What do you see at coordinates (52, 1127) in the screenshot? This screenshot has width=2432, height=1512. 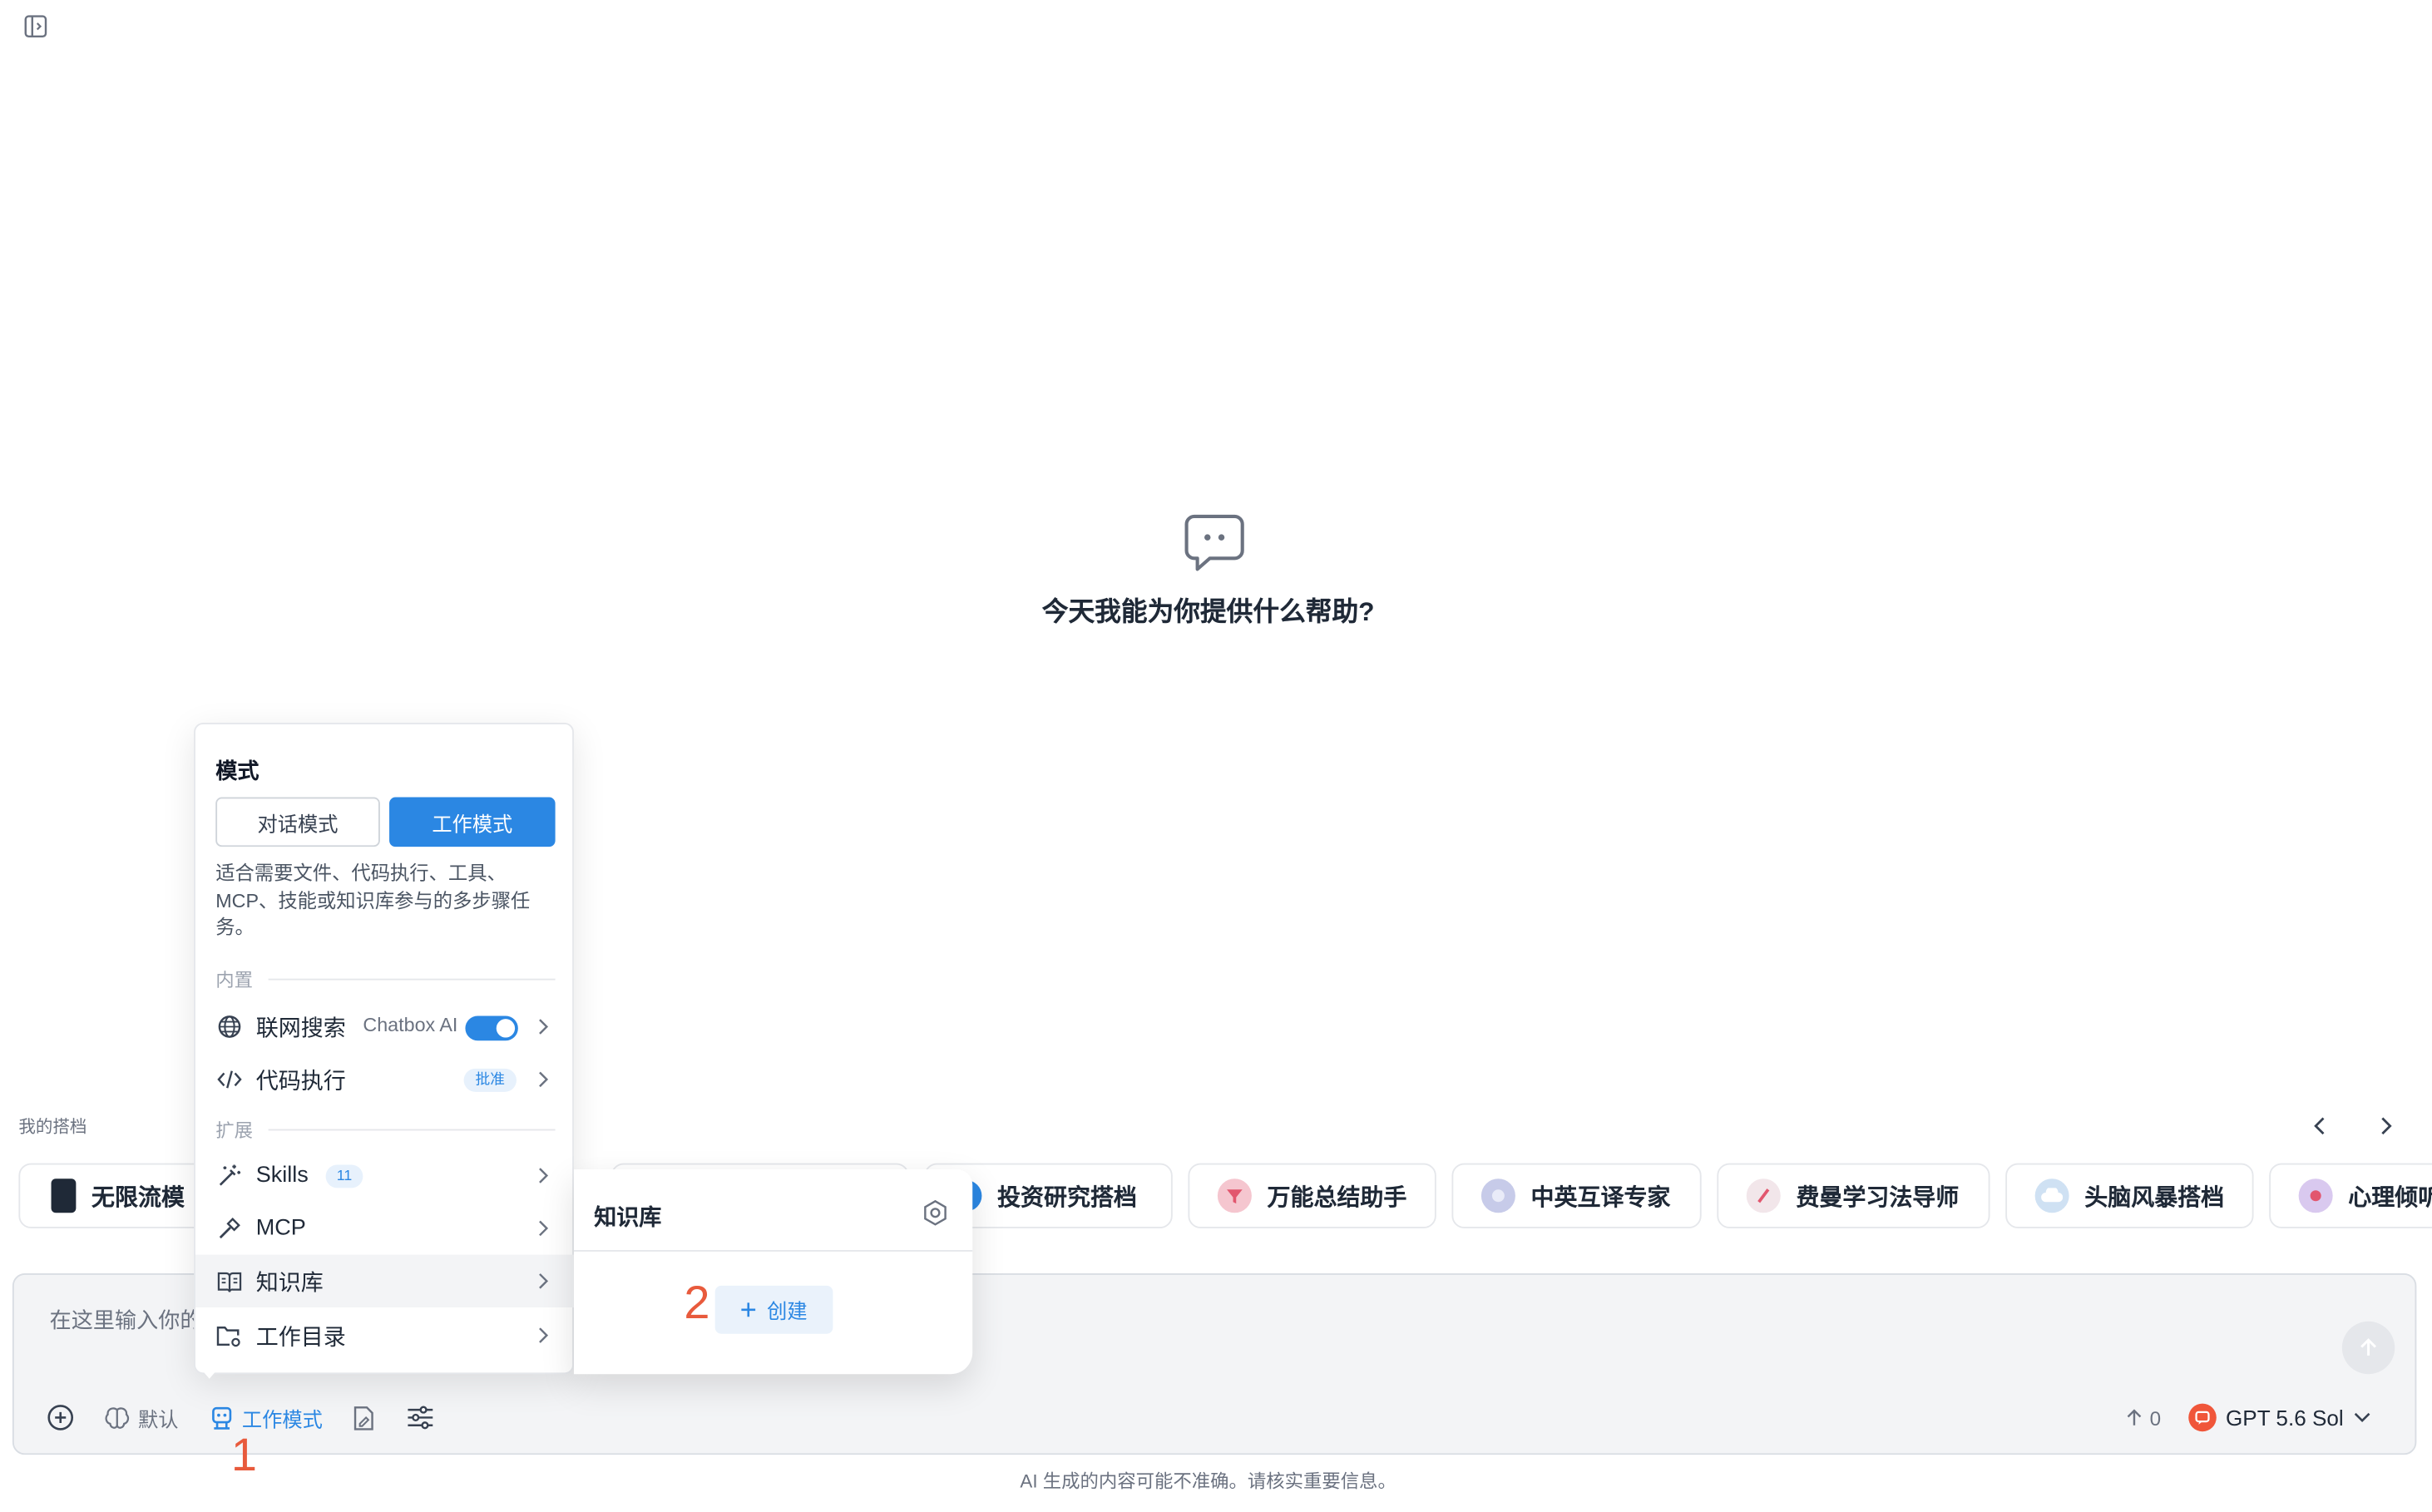 I see `partners-section-label: 我的搭档` at bounding box center [52, 1127].